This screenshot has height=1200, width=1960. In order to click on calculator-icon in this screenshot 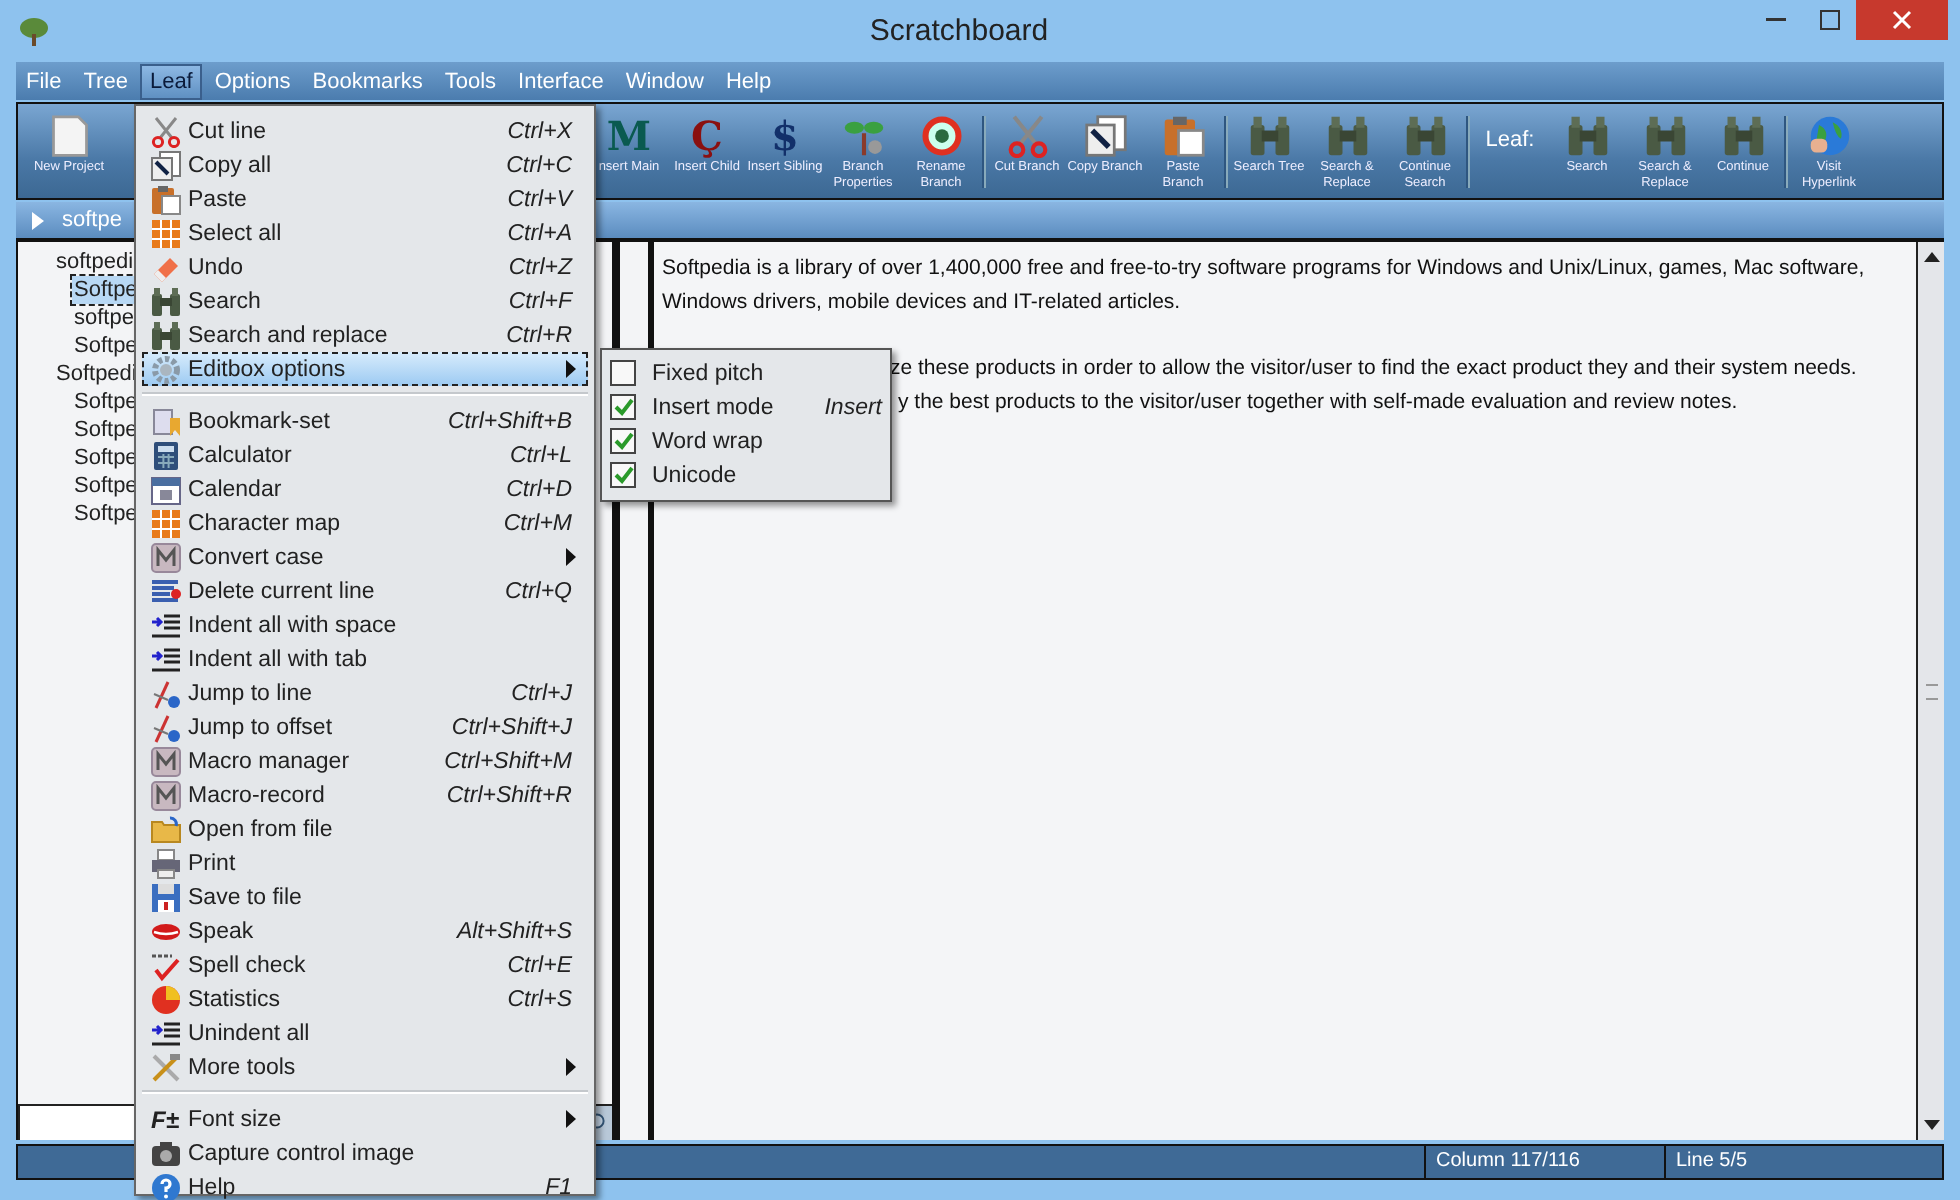, I will do `click(165, 455)`.